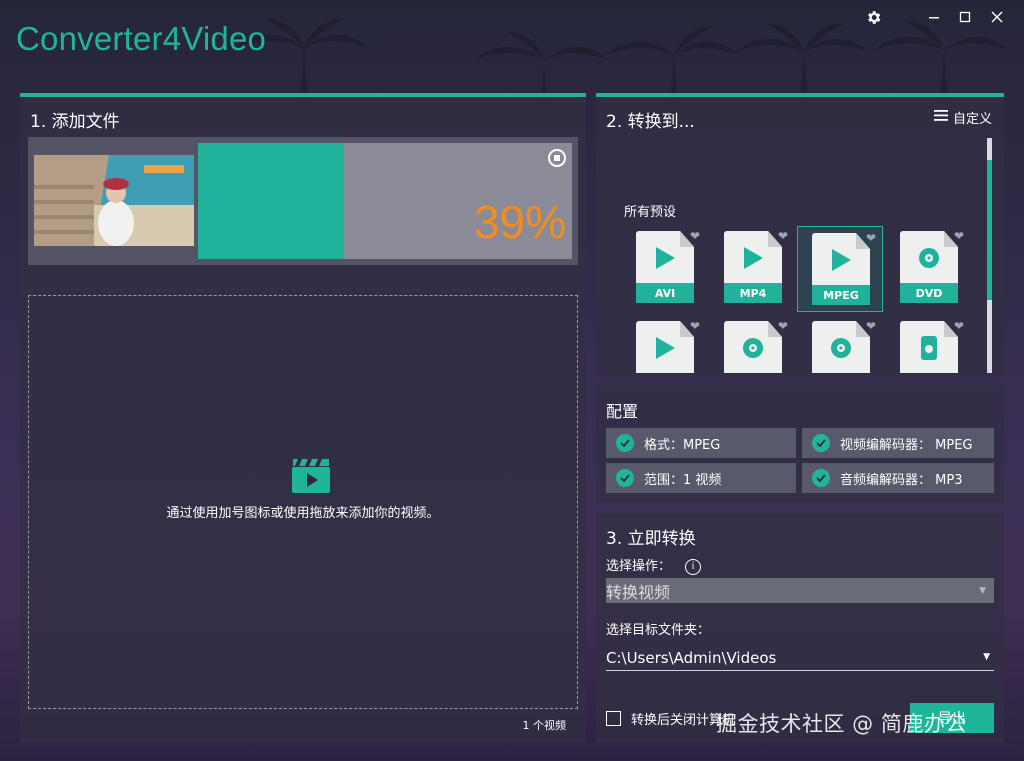 This screenshot has height=761, width=1024. I want to click on preset-avi: AVI ❤, so click(664, 267).